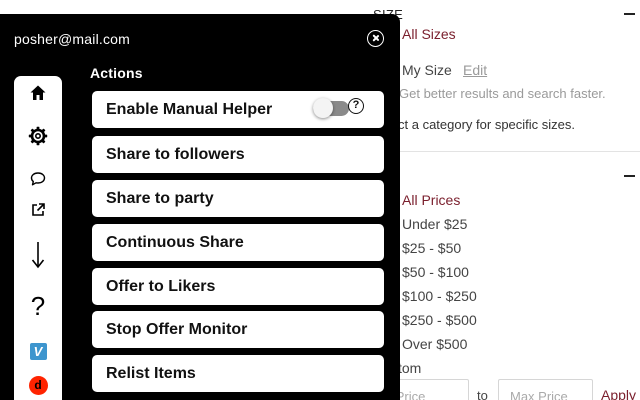  I want to click on action-label: Enable Manual Helper, so click(189, 109).